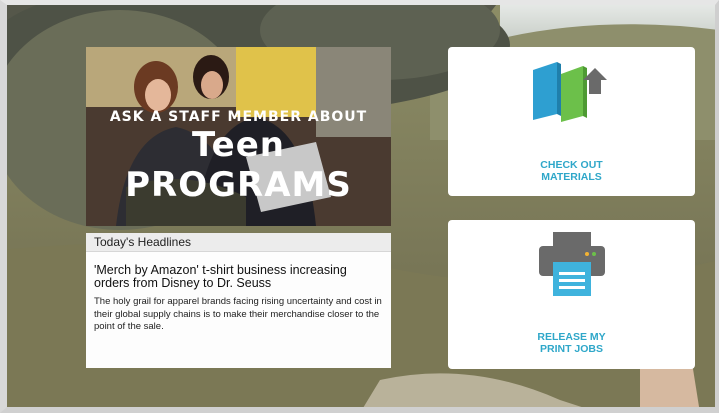 This screenshot has height=413, width=719. What do you see at coordinates (571, 337) in the screenshot?
I see `print-label-line1: RELEASE MY` at bounding box center [571, 337].